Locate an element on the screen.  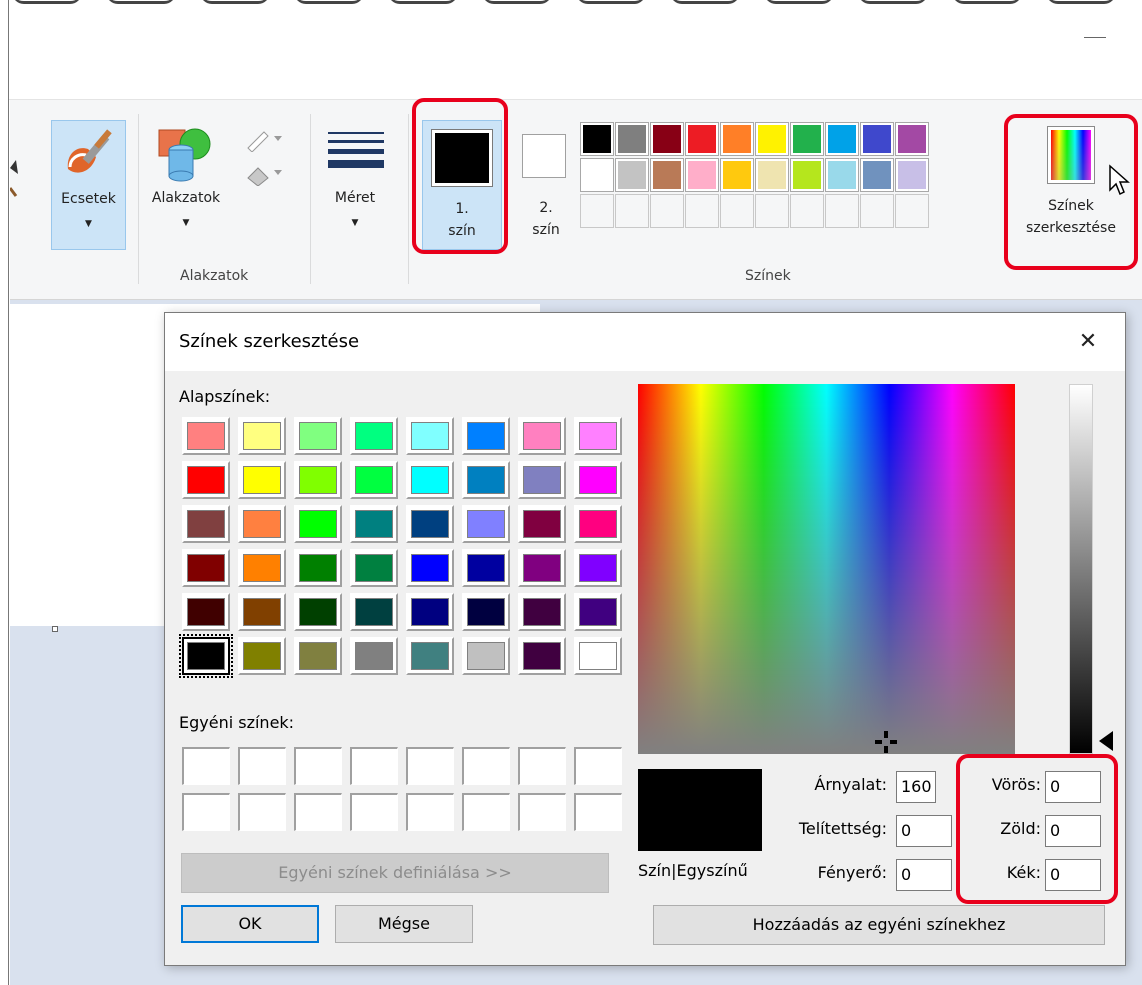
brushes-button: Ecsetek ▼ is located at coordinates (88, 185).